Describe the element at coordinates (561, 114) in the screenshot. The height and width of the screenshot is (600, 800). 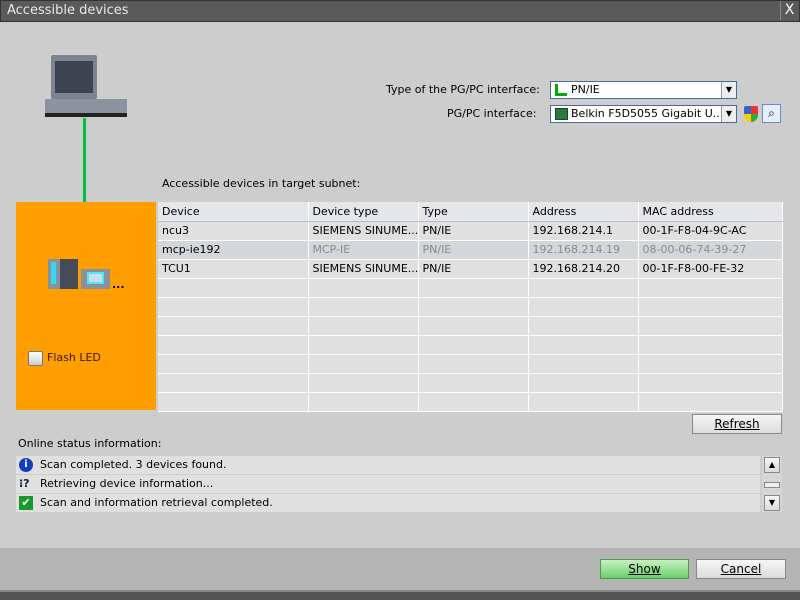
I see `network-card-icon` at that location.